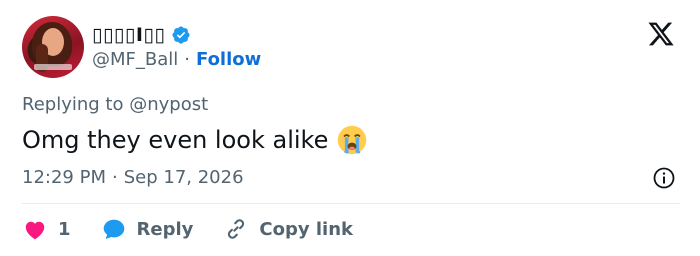  What do you see at coordinates (46, 229) in the screenshot?
I see `like-action: 1` at bounding box center [46, 229].